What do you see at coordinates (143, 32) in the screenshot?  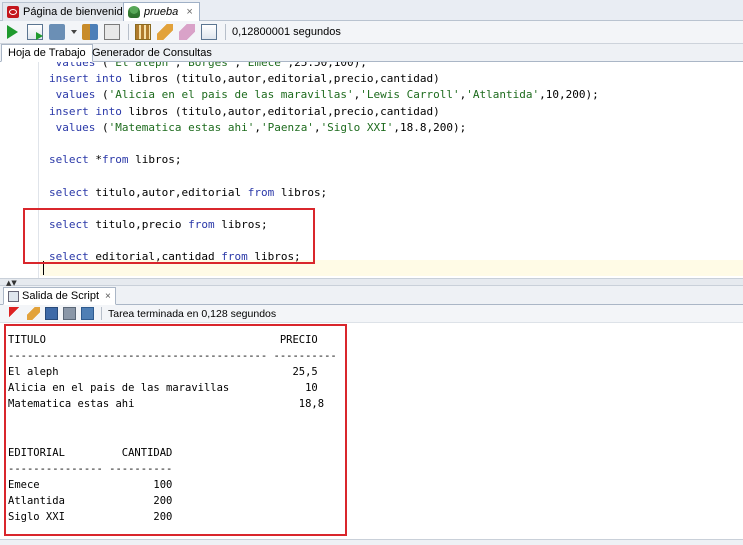 I see `sql-history-icon` at bounding box center [143, 32].